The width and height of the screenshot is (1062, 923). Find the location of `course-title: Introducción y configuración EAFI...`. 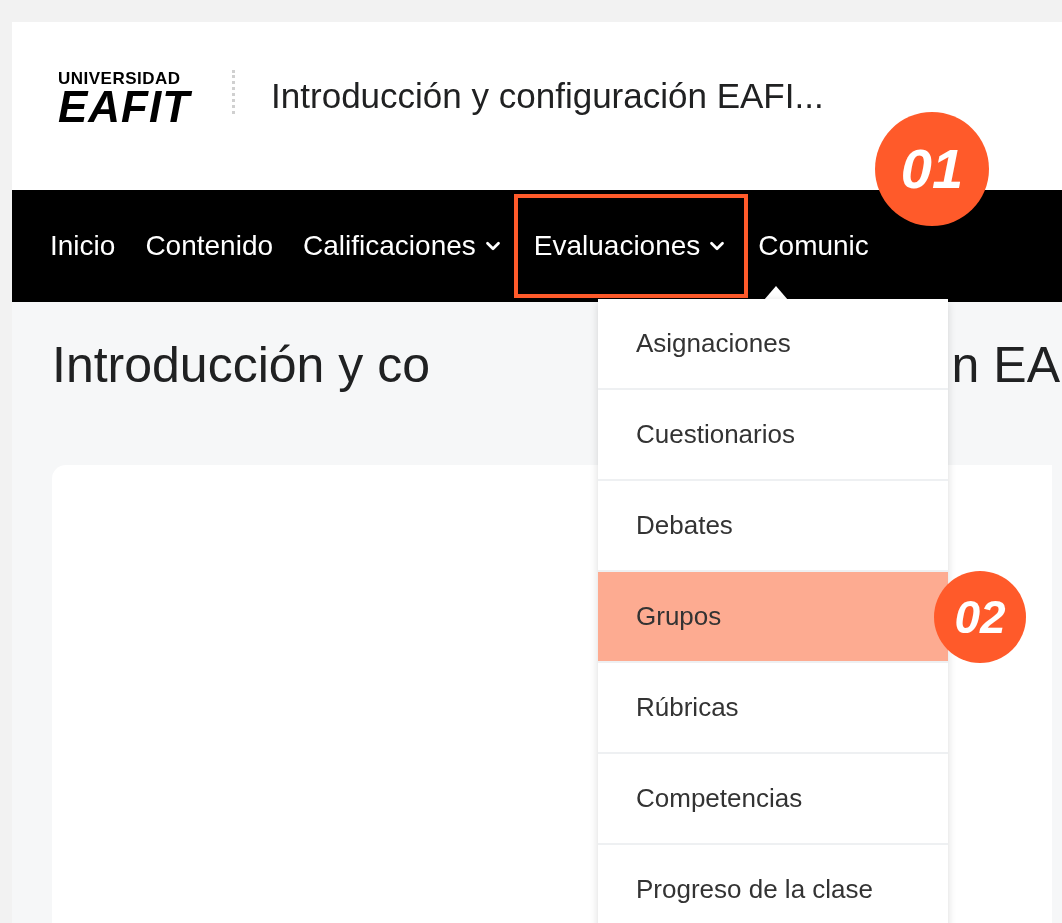

course-title: Introducción y configuración EAFI... is located at coordinates (547, 95).